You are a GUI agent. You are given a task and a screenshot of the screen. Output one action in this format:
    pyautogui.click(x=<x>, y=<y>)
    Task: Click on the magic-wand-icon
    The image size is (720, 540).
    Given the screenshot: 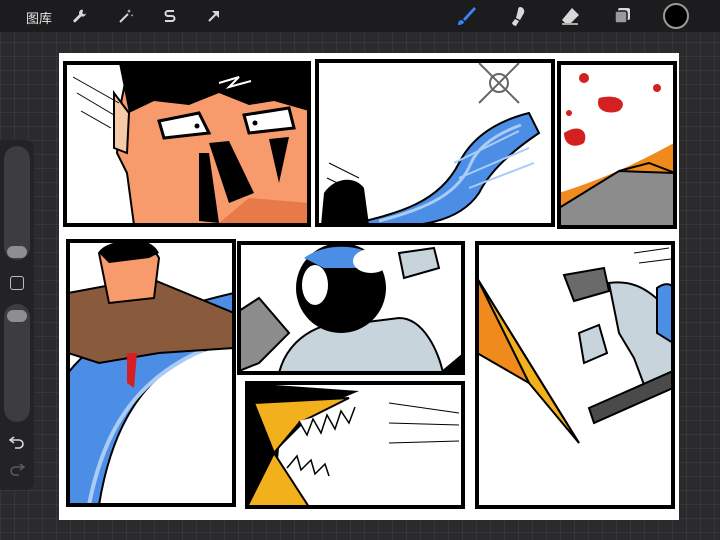 What is the action you would take?
    pyautogui.click(x=126, y=16)
    